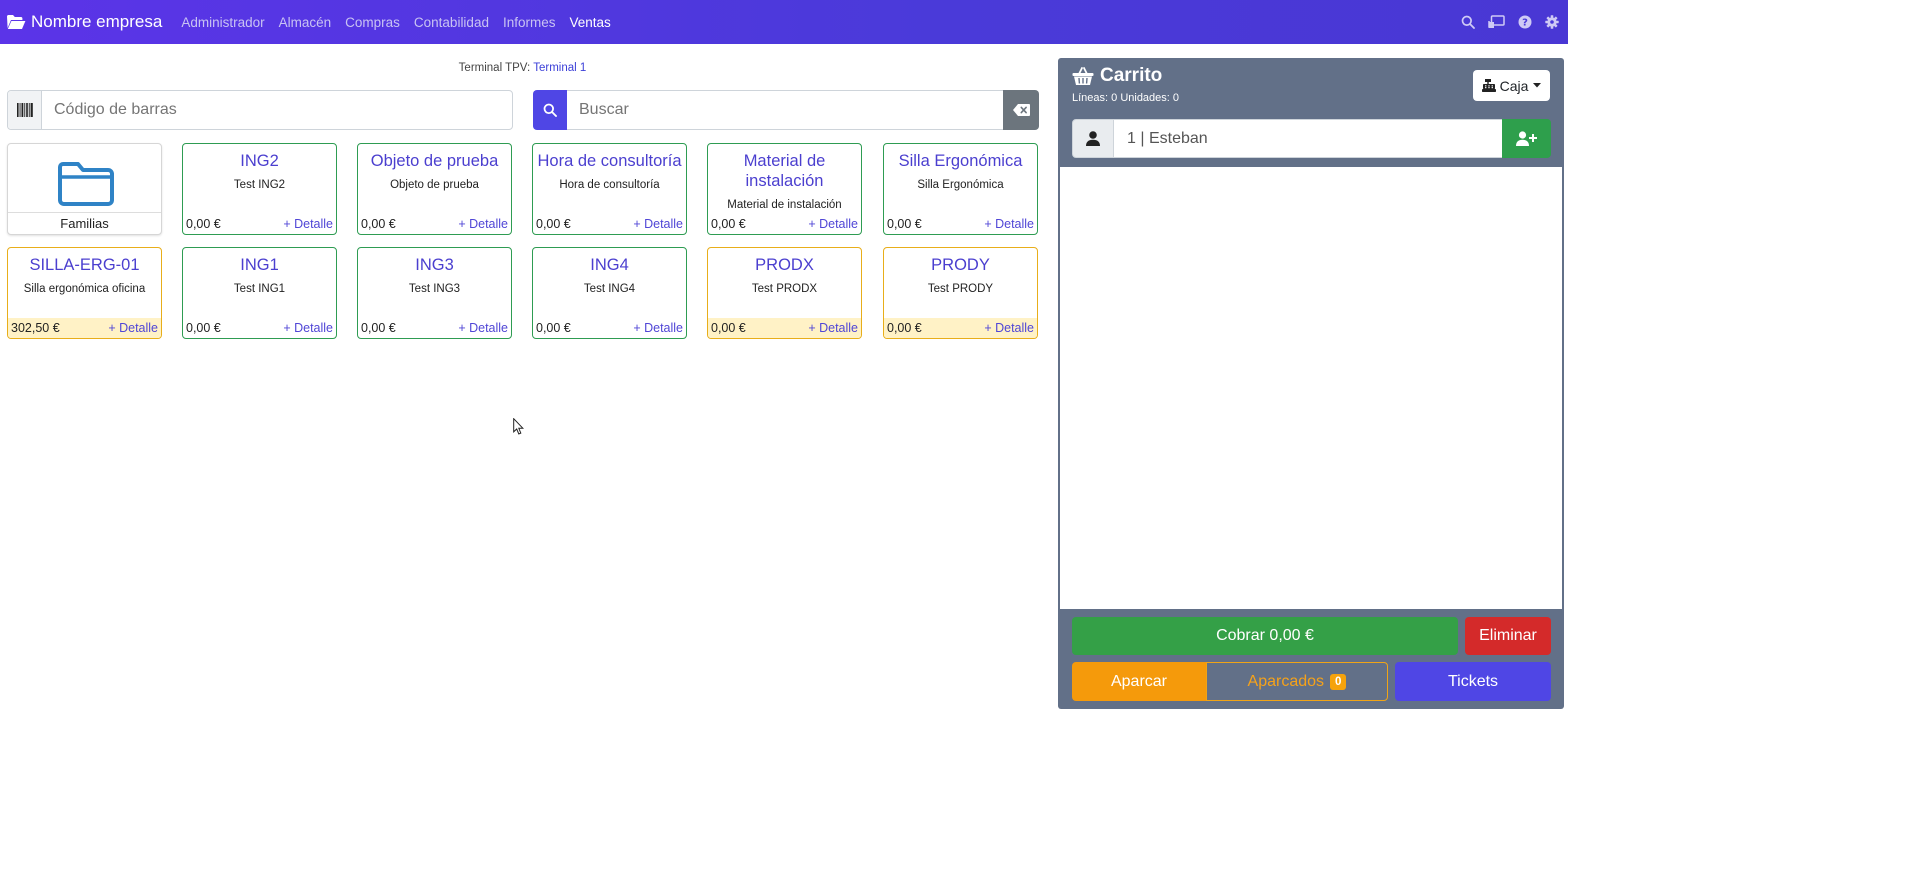 The image size is (1908, 878). I want to click on product-description: Test ING2, so click(259, 185).